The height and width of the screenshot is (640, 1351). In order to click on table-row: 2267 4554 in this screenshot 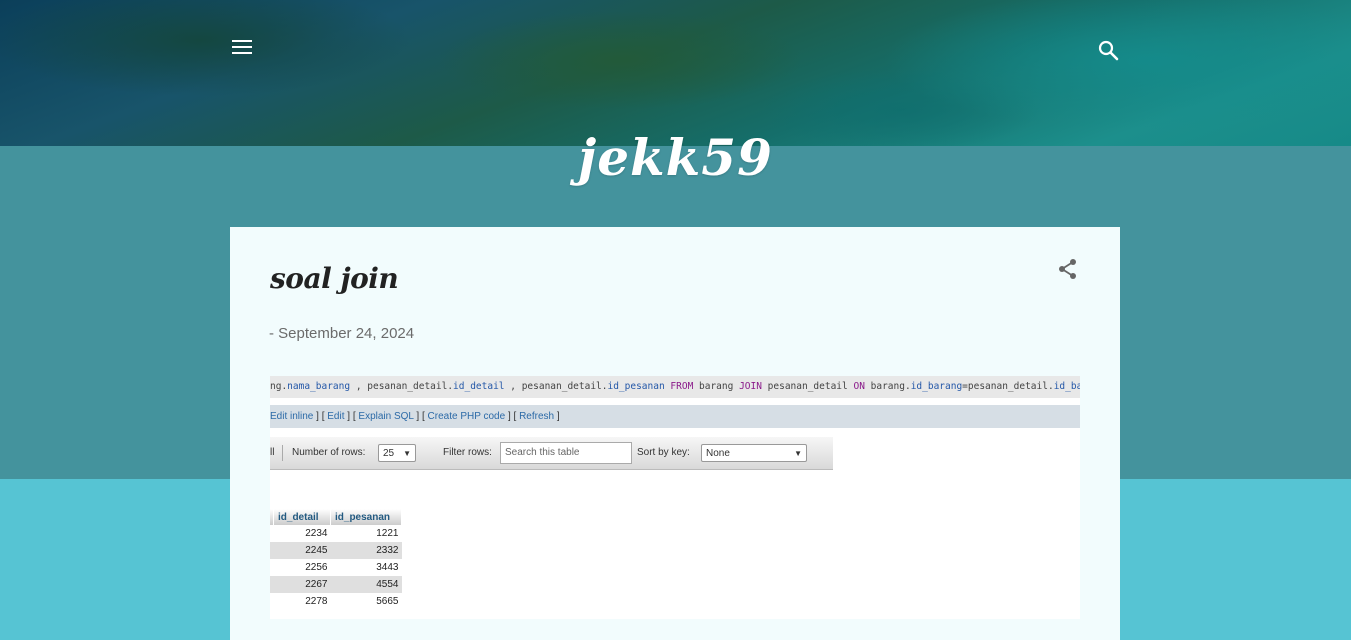, I will do `click(336, 584)`.